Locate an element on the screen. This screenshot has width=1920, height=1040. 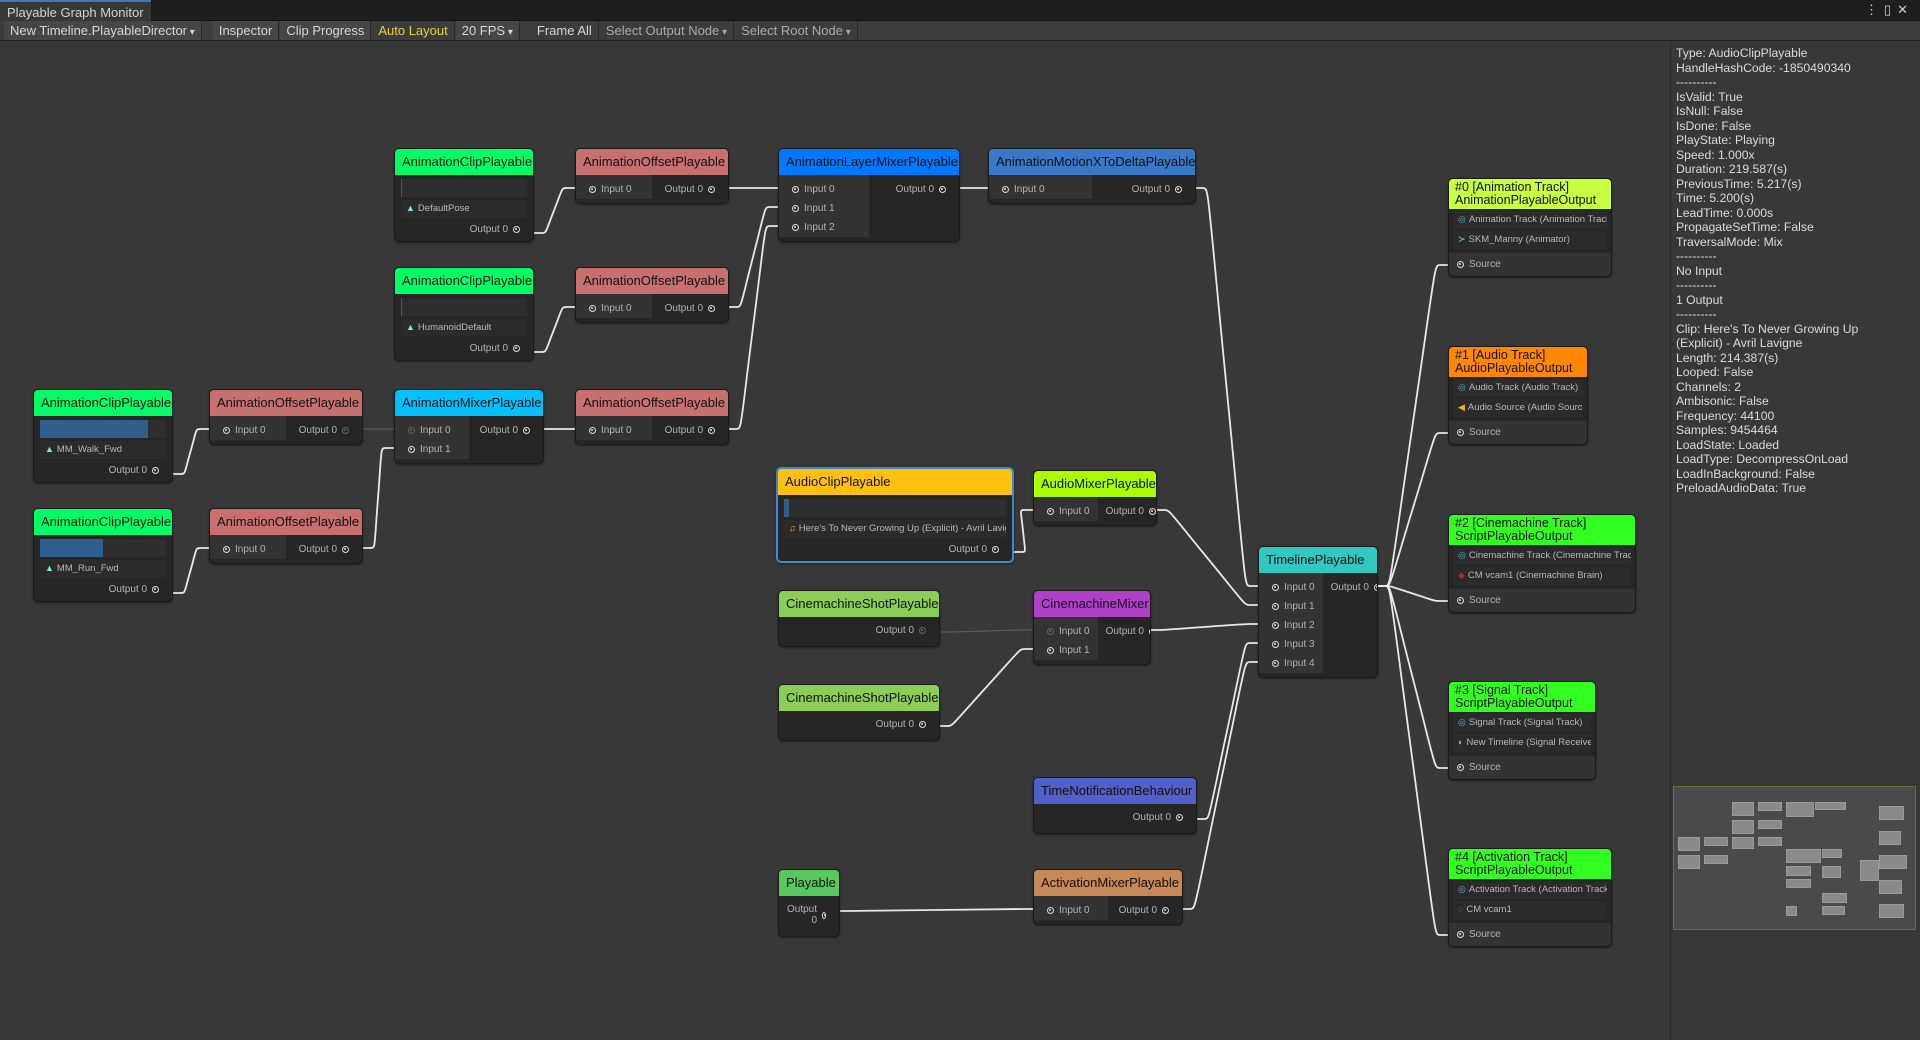
node-cm-mixer: CinemachineMixer Input 0 Input 1 Output 0 is located at coordinates (1092, 627).